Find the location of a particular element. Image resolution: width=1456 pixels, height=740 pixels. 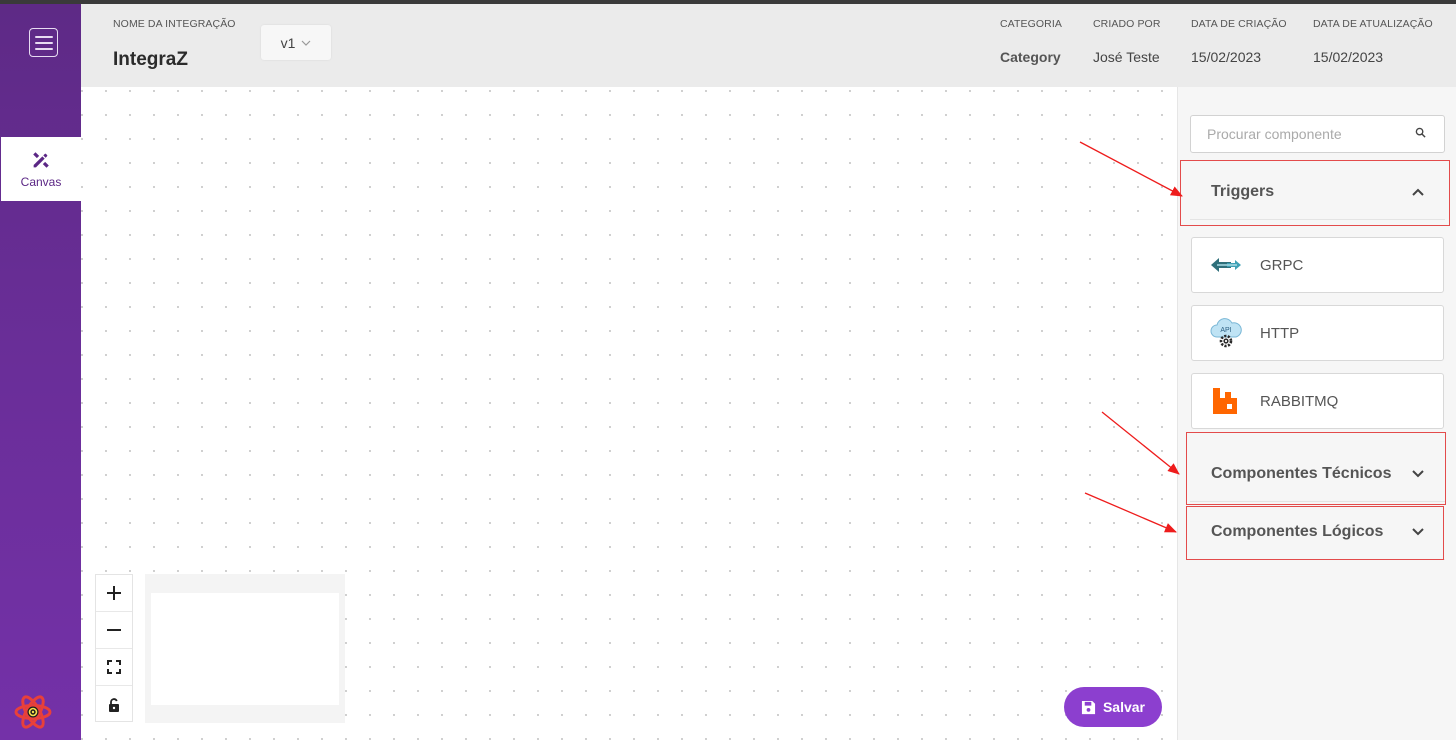

save-button: Salvar is located at coordinates (1113, 707).